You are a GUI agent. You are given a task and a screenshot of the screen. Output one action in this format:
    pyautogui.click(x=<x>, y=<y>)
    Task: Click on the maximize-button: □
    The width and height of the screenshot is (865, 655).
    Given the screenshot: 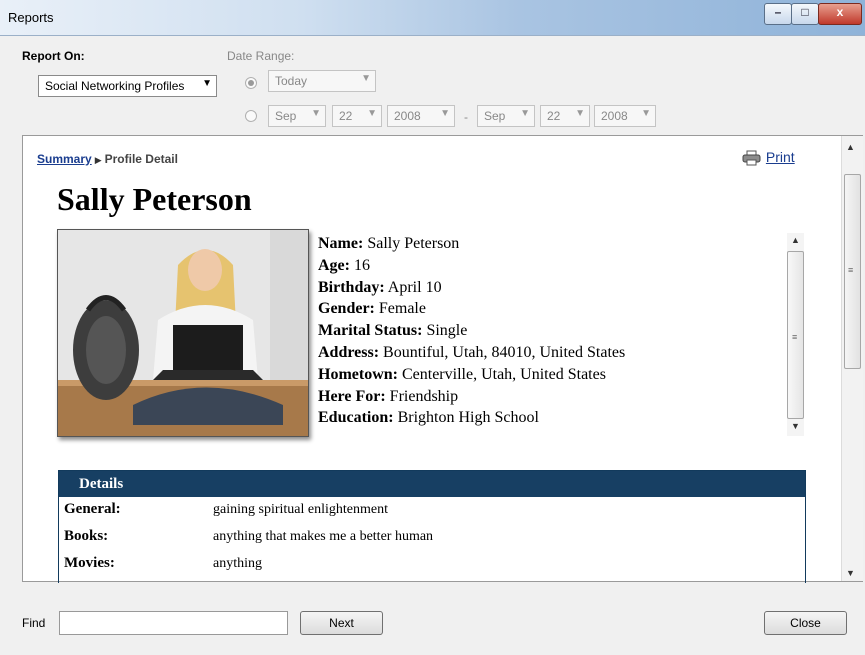 What is the action you would take?
    pyautogui.click(x=805, y=14)
    